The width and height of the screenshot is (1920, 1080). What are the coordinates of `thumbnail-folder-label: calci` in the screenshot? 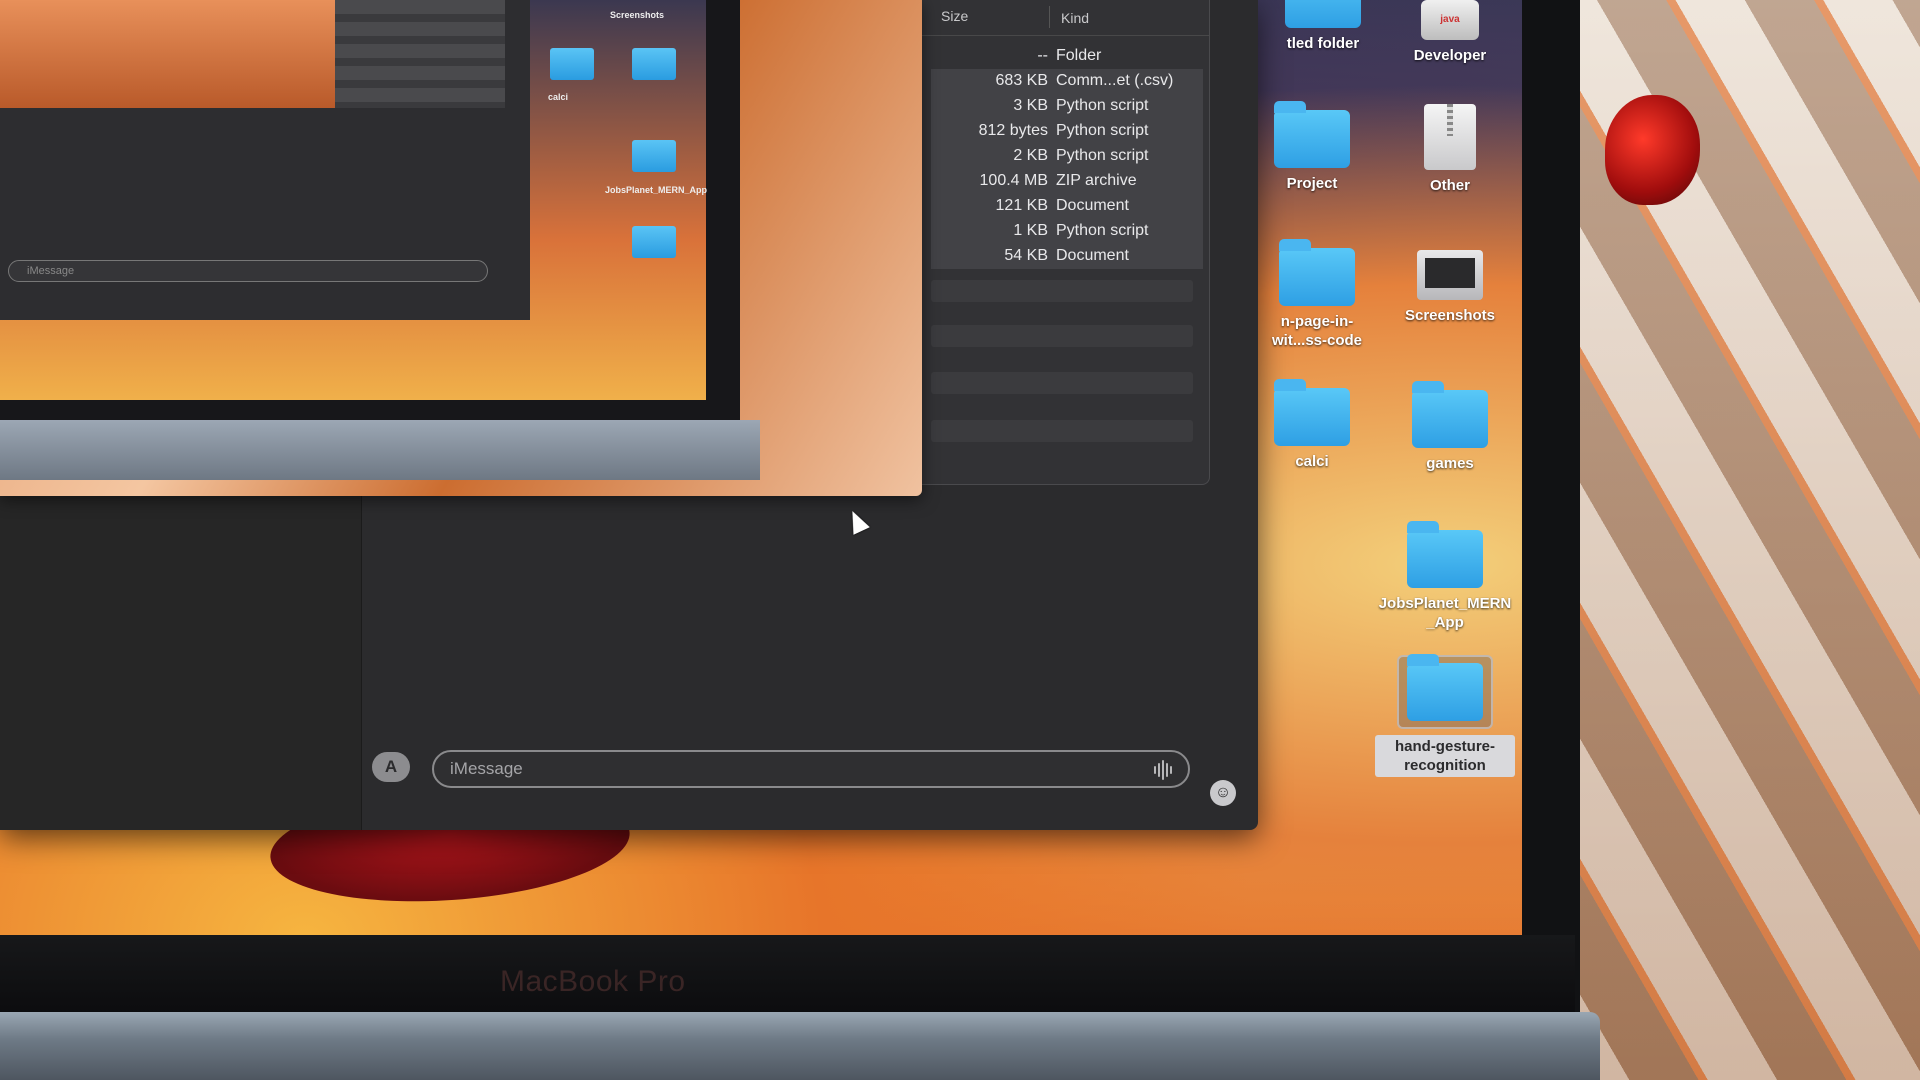 It's located at (558, 97).